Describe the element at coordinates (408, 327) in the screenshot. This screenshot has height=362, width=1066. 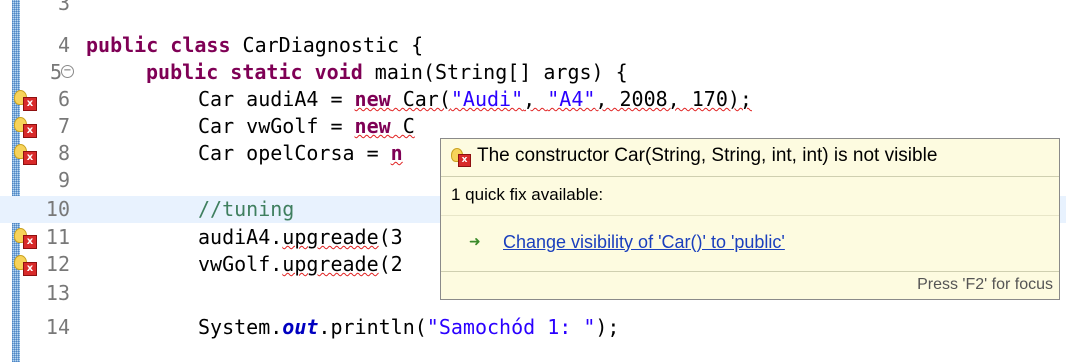
I see `code-text: System.out.println("Samochód 1: ");` at that location.